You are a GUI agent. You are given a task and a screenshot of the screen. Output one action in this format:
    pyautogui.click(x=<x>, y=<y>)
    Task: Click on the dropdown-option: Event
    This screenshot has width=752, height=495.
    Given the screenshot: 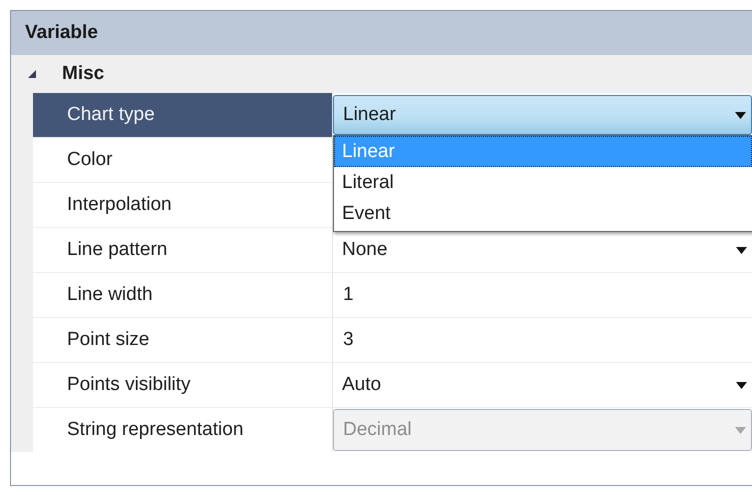 What is the action you would take?
    pyautogui.click(x=543, y=213)
    